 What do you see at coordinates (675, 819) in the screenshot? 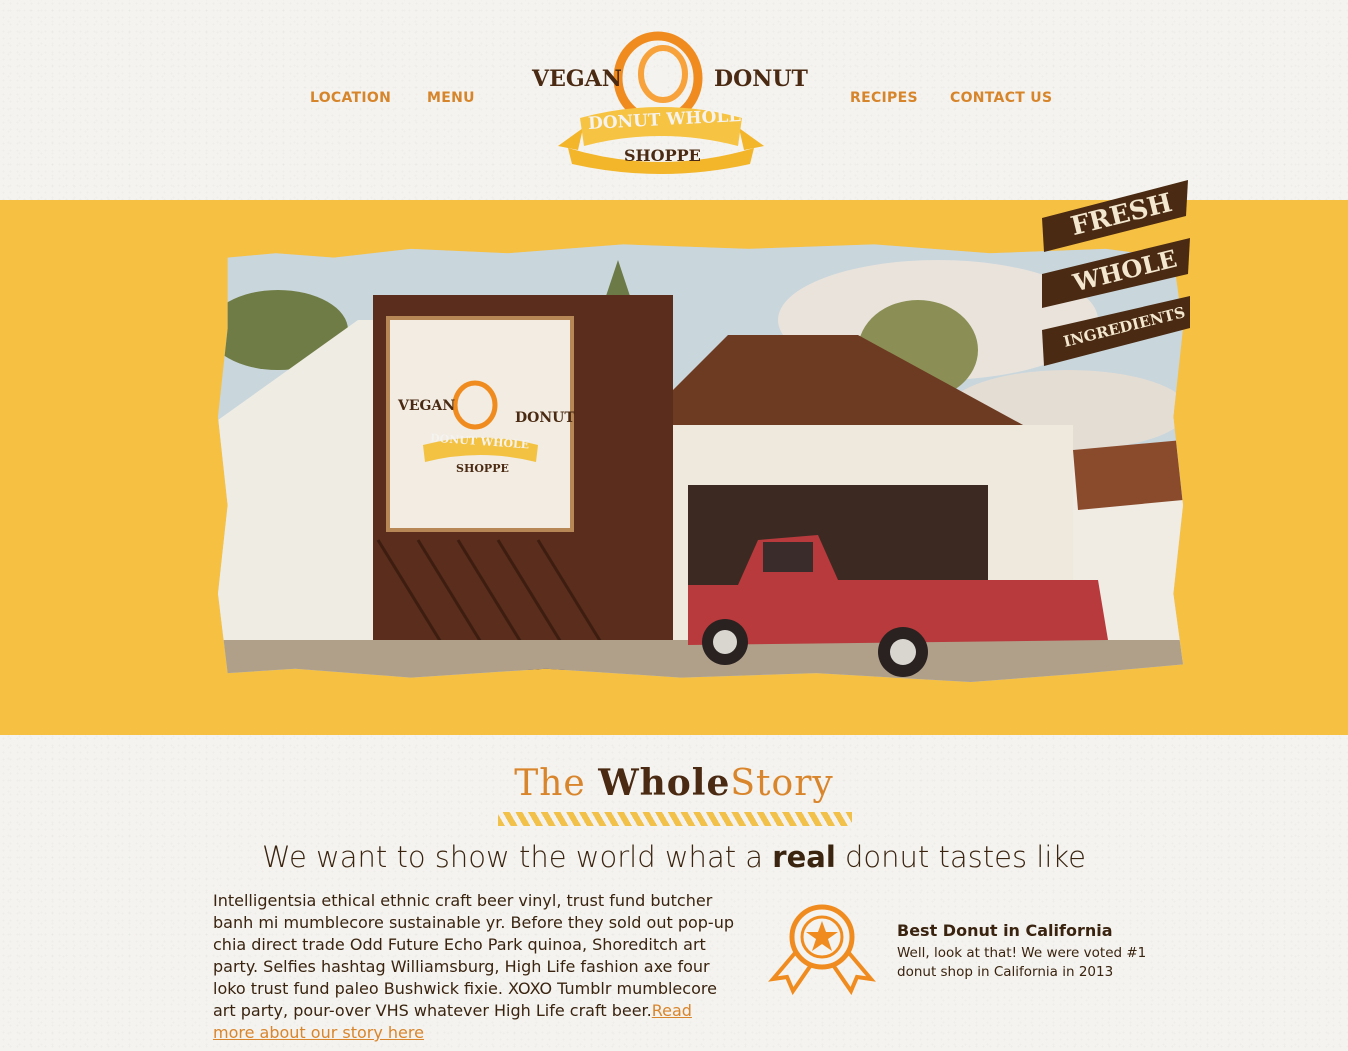
I see `heading-hatch-divider` at bounding box center [675, 819].